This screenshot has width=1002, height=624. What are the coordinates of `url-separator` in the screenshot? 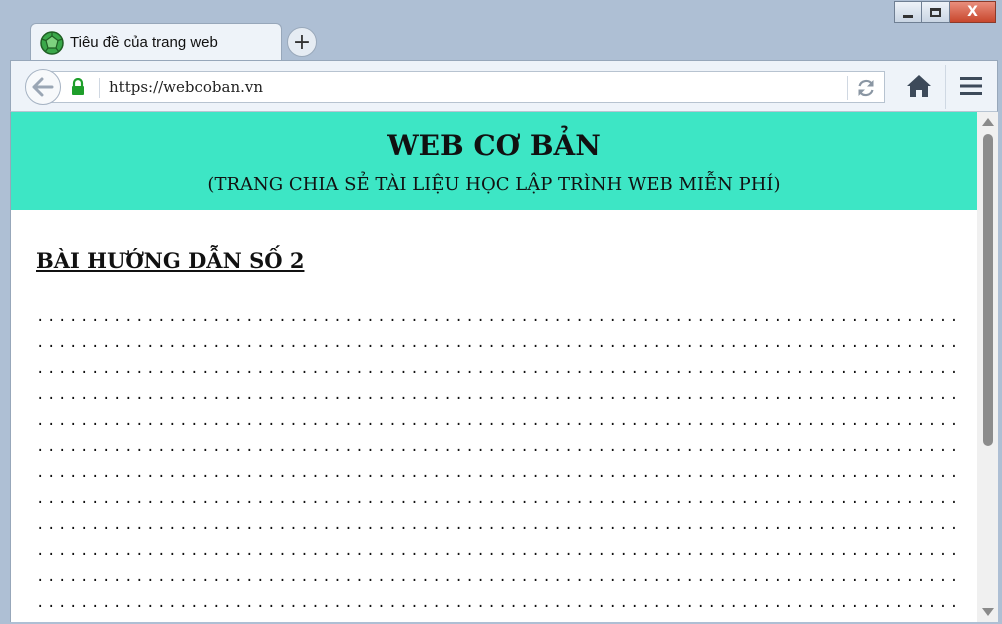 It's located at (99, 88).